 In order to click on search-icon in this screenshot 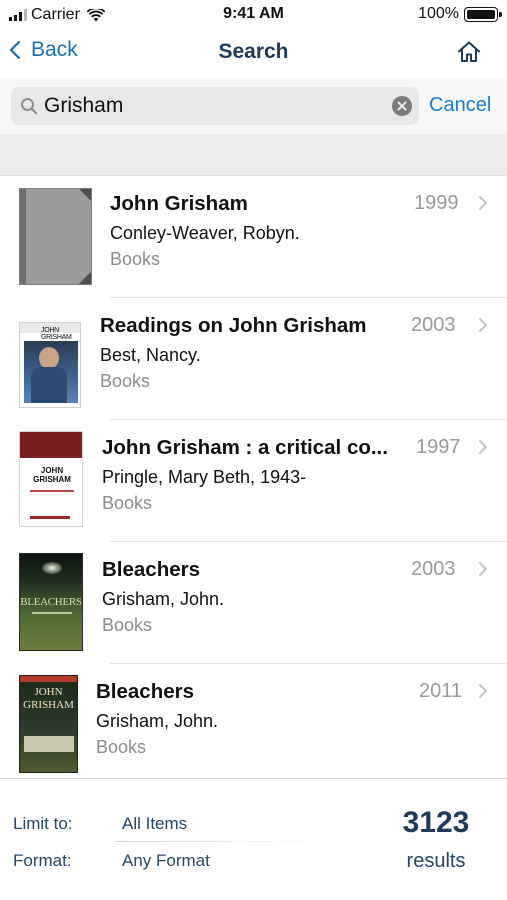, I will do `click(29, 106)`.